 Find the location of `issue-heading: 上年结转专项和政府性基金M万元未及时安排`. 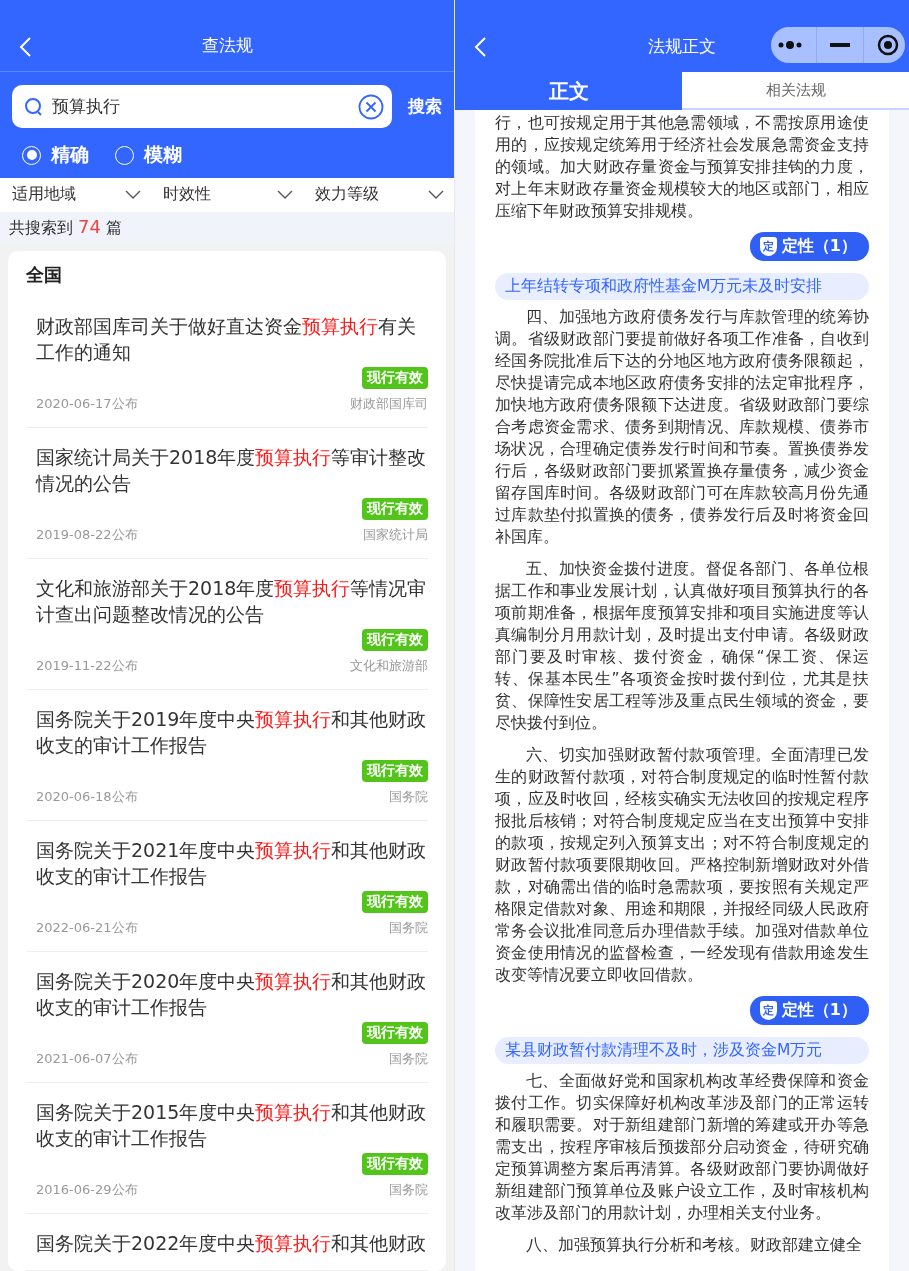

issue-heading: 上年结转专项和政府性基金M万元未及时安排 is located at coordinates (682, 286).